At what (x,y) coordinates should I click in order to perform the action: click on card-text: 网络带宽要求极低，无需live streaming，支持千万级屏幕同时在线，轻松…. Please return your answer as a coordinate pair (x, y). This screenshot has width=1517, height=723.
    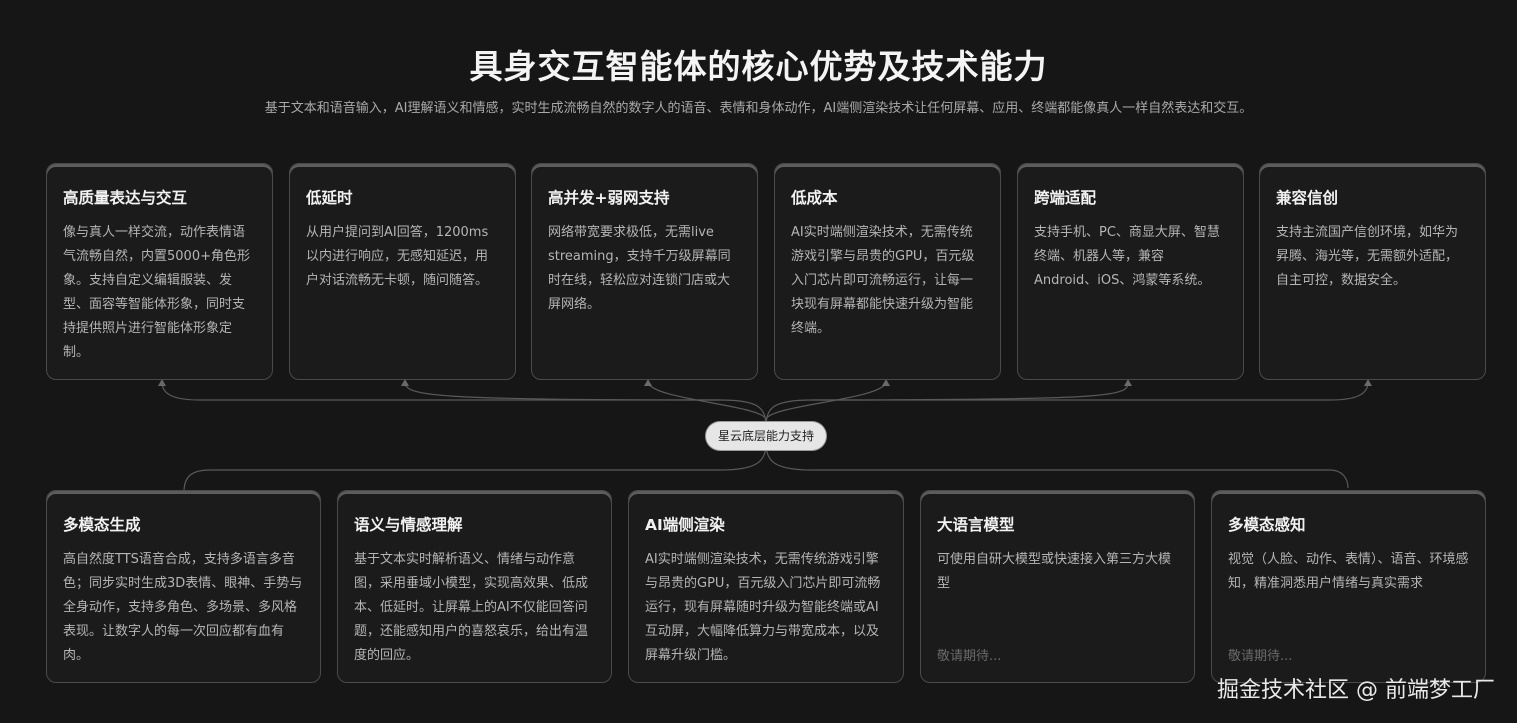
    Looking at the image, I should click on (639, 268).